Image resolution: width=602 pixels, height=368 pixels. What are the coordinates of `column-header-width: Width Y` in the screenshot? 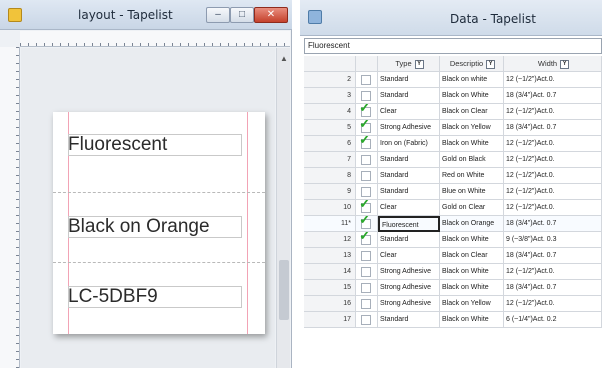 It's located at (553, 64).